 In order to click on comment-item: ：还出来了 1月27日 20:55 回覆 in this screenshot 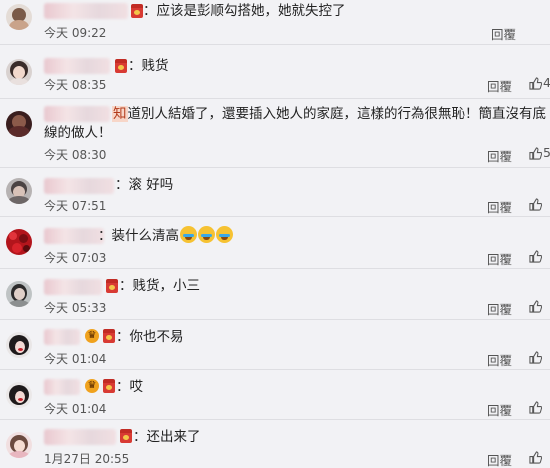, I will do `click(275, 444)`.